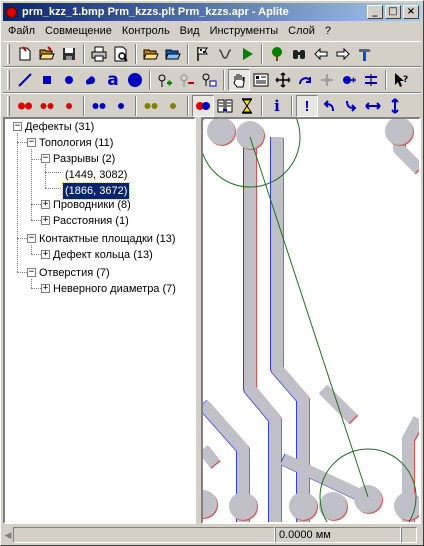 This screenshot has height=546, width=424. I want to click on circle-tool-button, so click(69, 80).